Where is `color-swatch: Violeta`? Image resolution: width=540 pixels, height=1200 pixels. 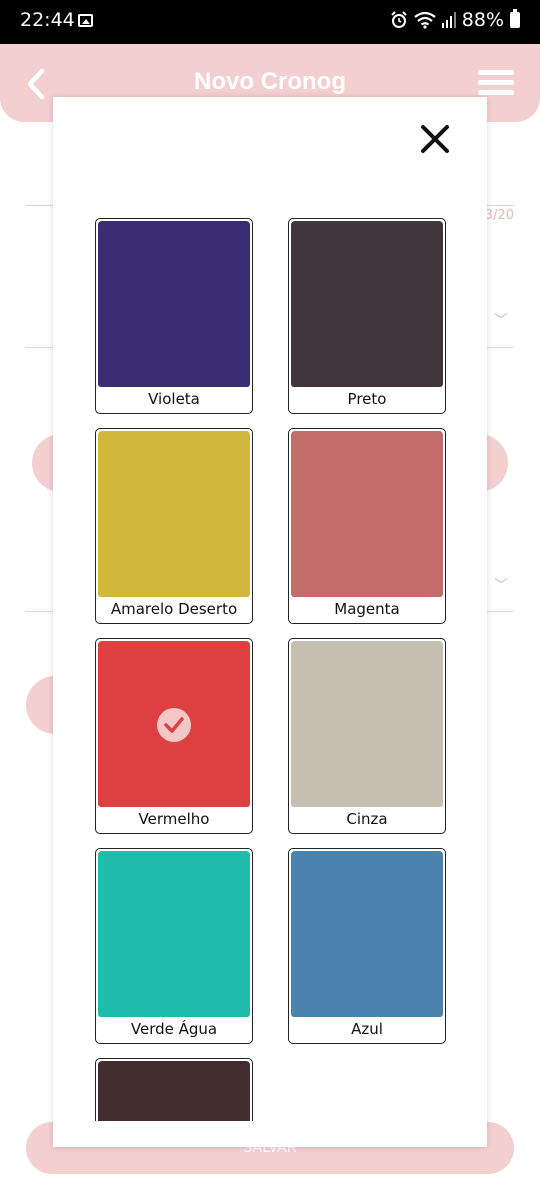
color-swatch: Violeta is located at coordinates (174, 316).